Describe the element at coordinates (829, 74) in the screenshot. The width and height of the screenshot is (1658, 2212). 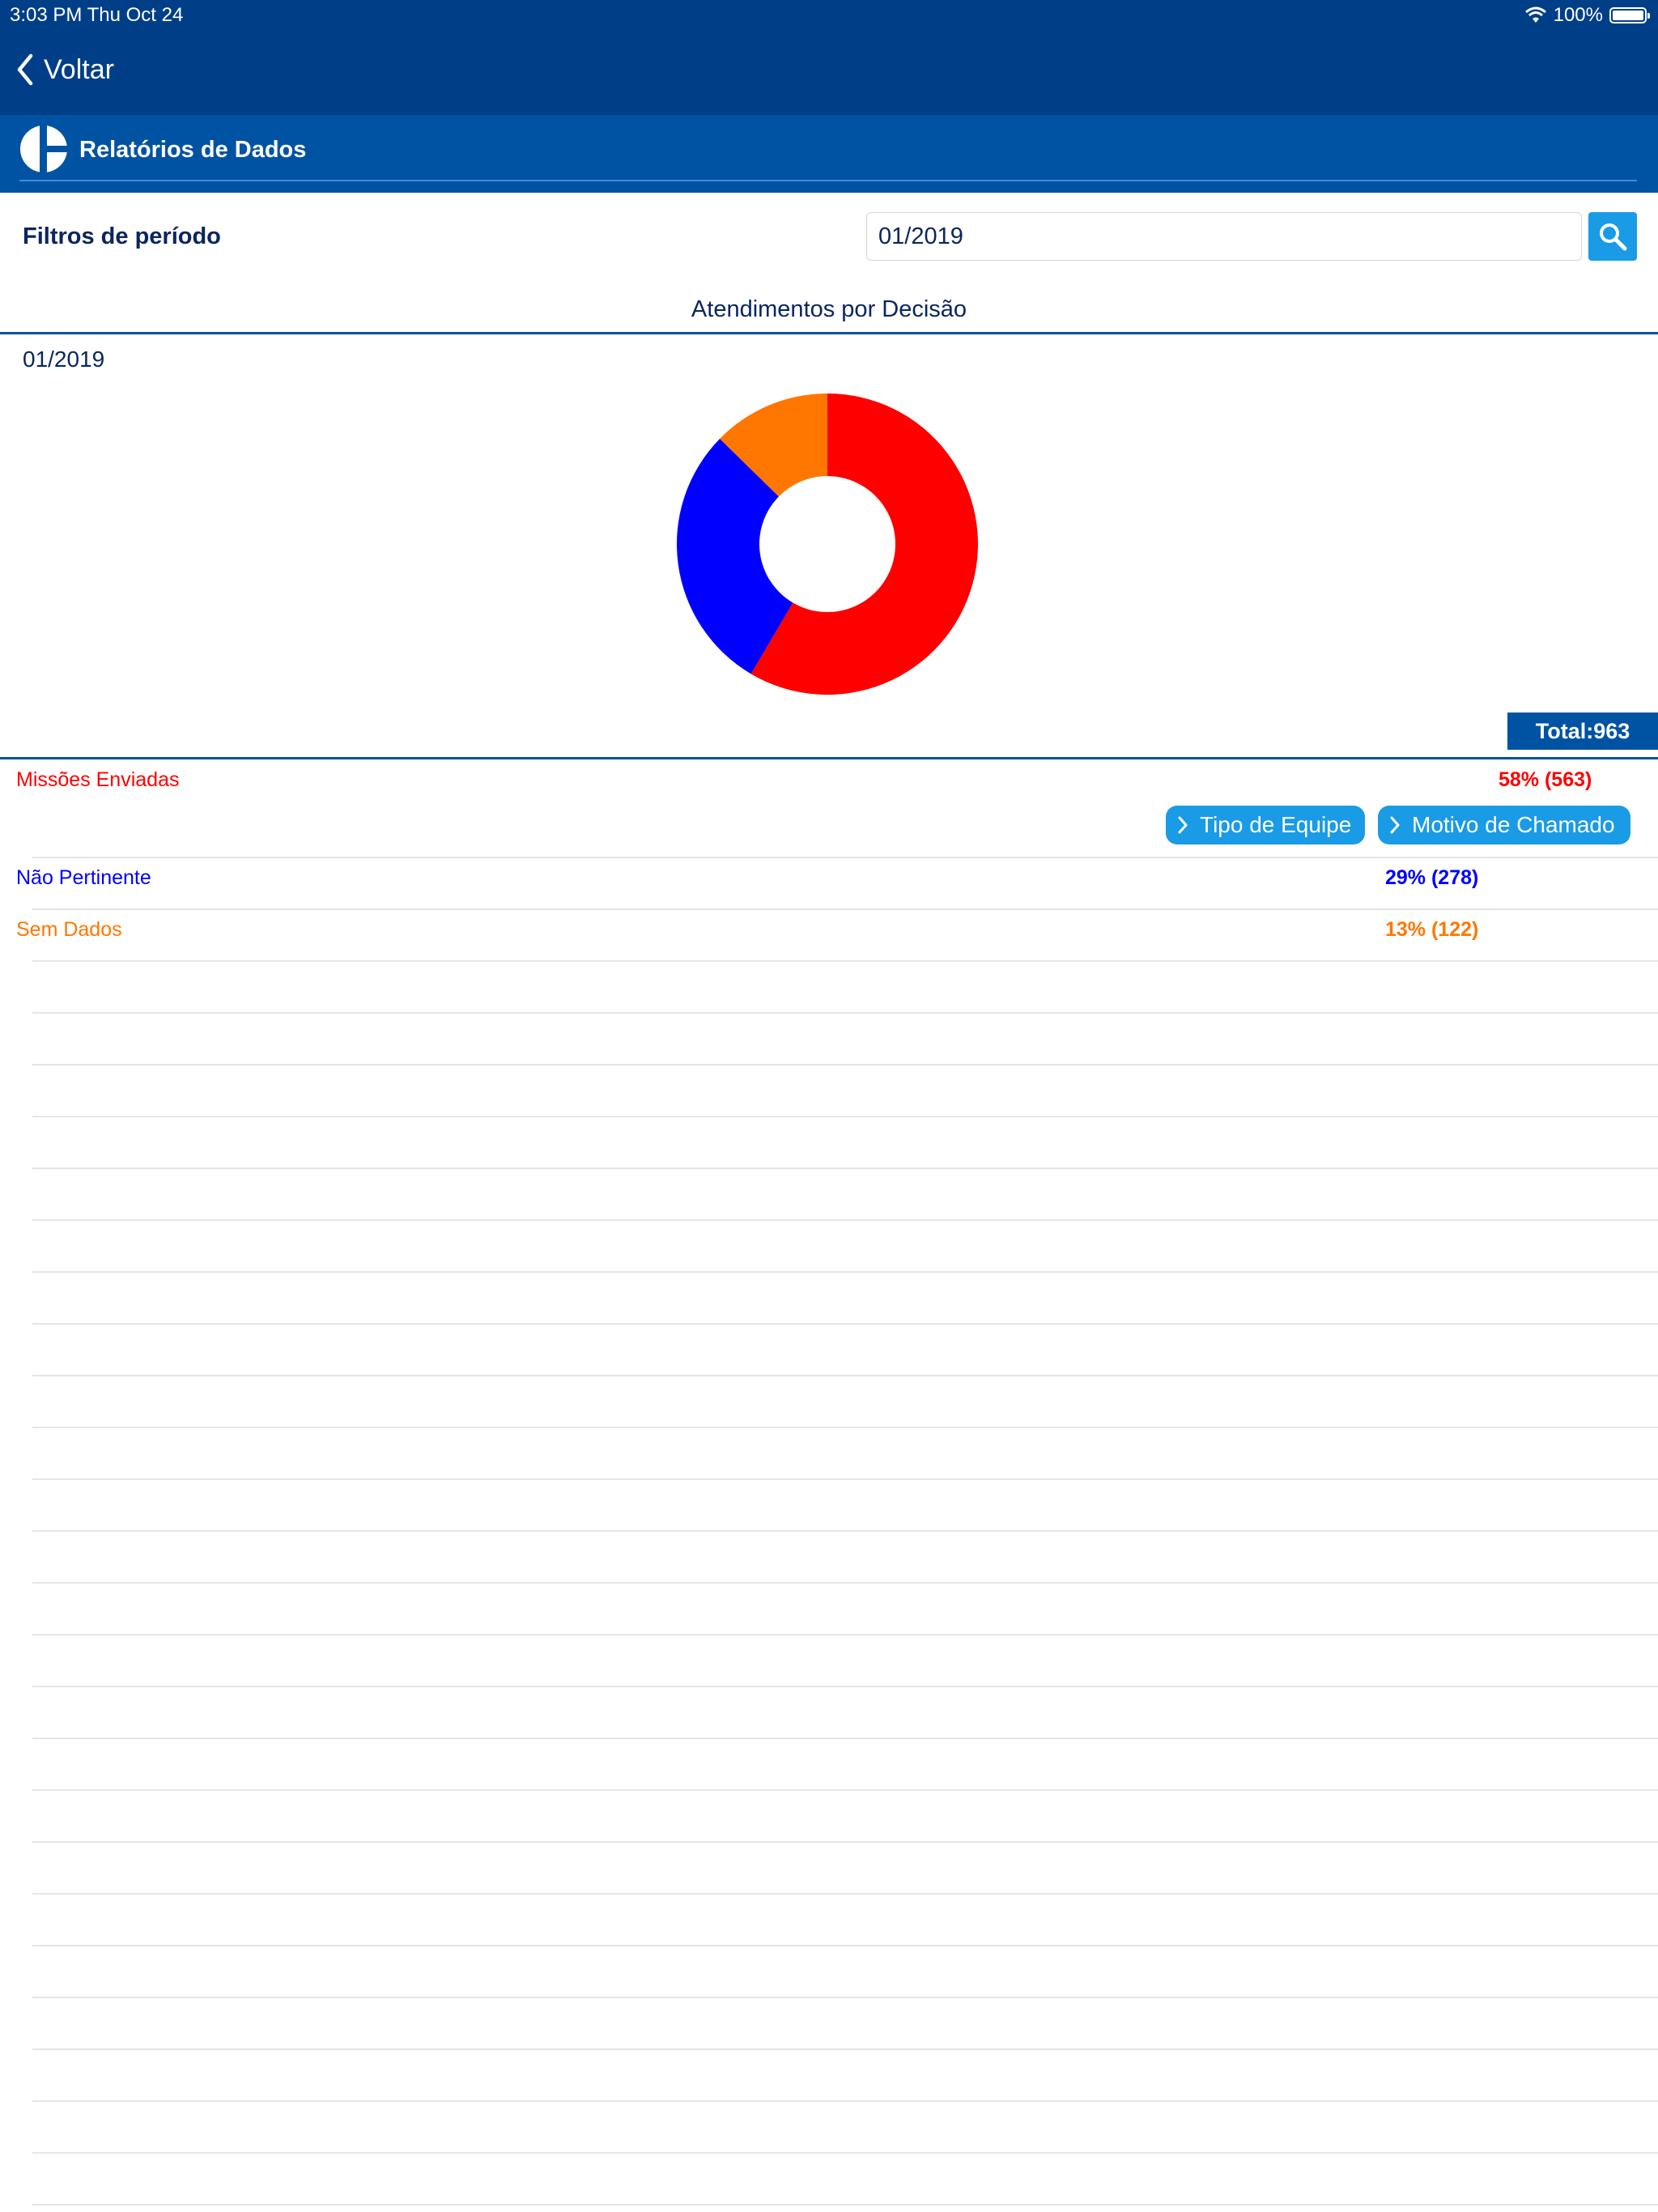
I see `nav-bar: Voltar` at that location.